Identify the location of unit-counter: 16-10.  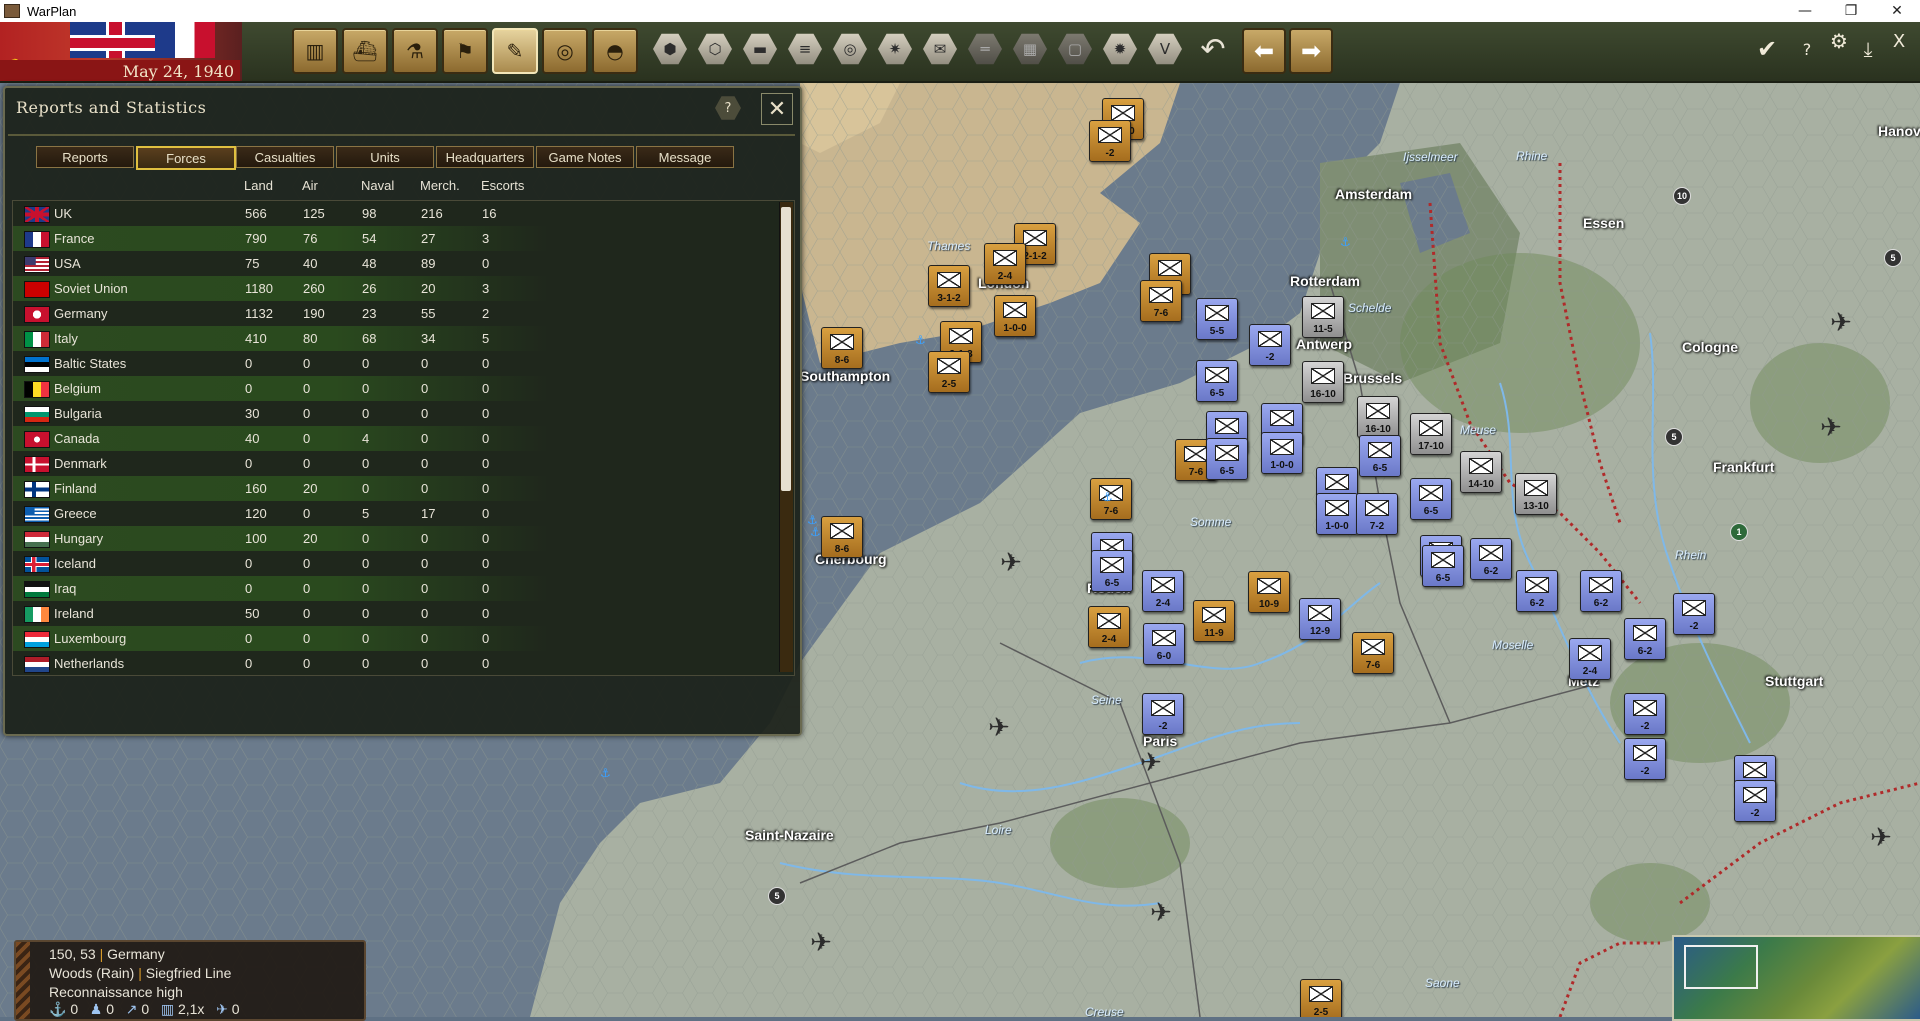
(1323, 382).